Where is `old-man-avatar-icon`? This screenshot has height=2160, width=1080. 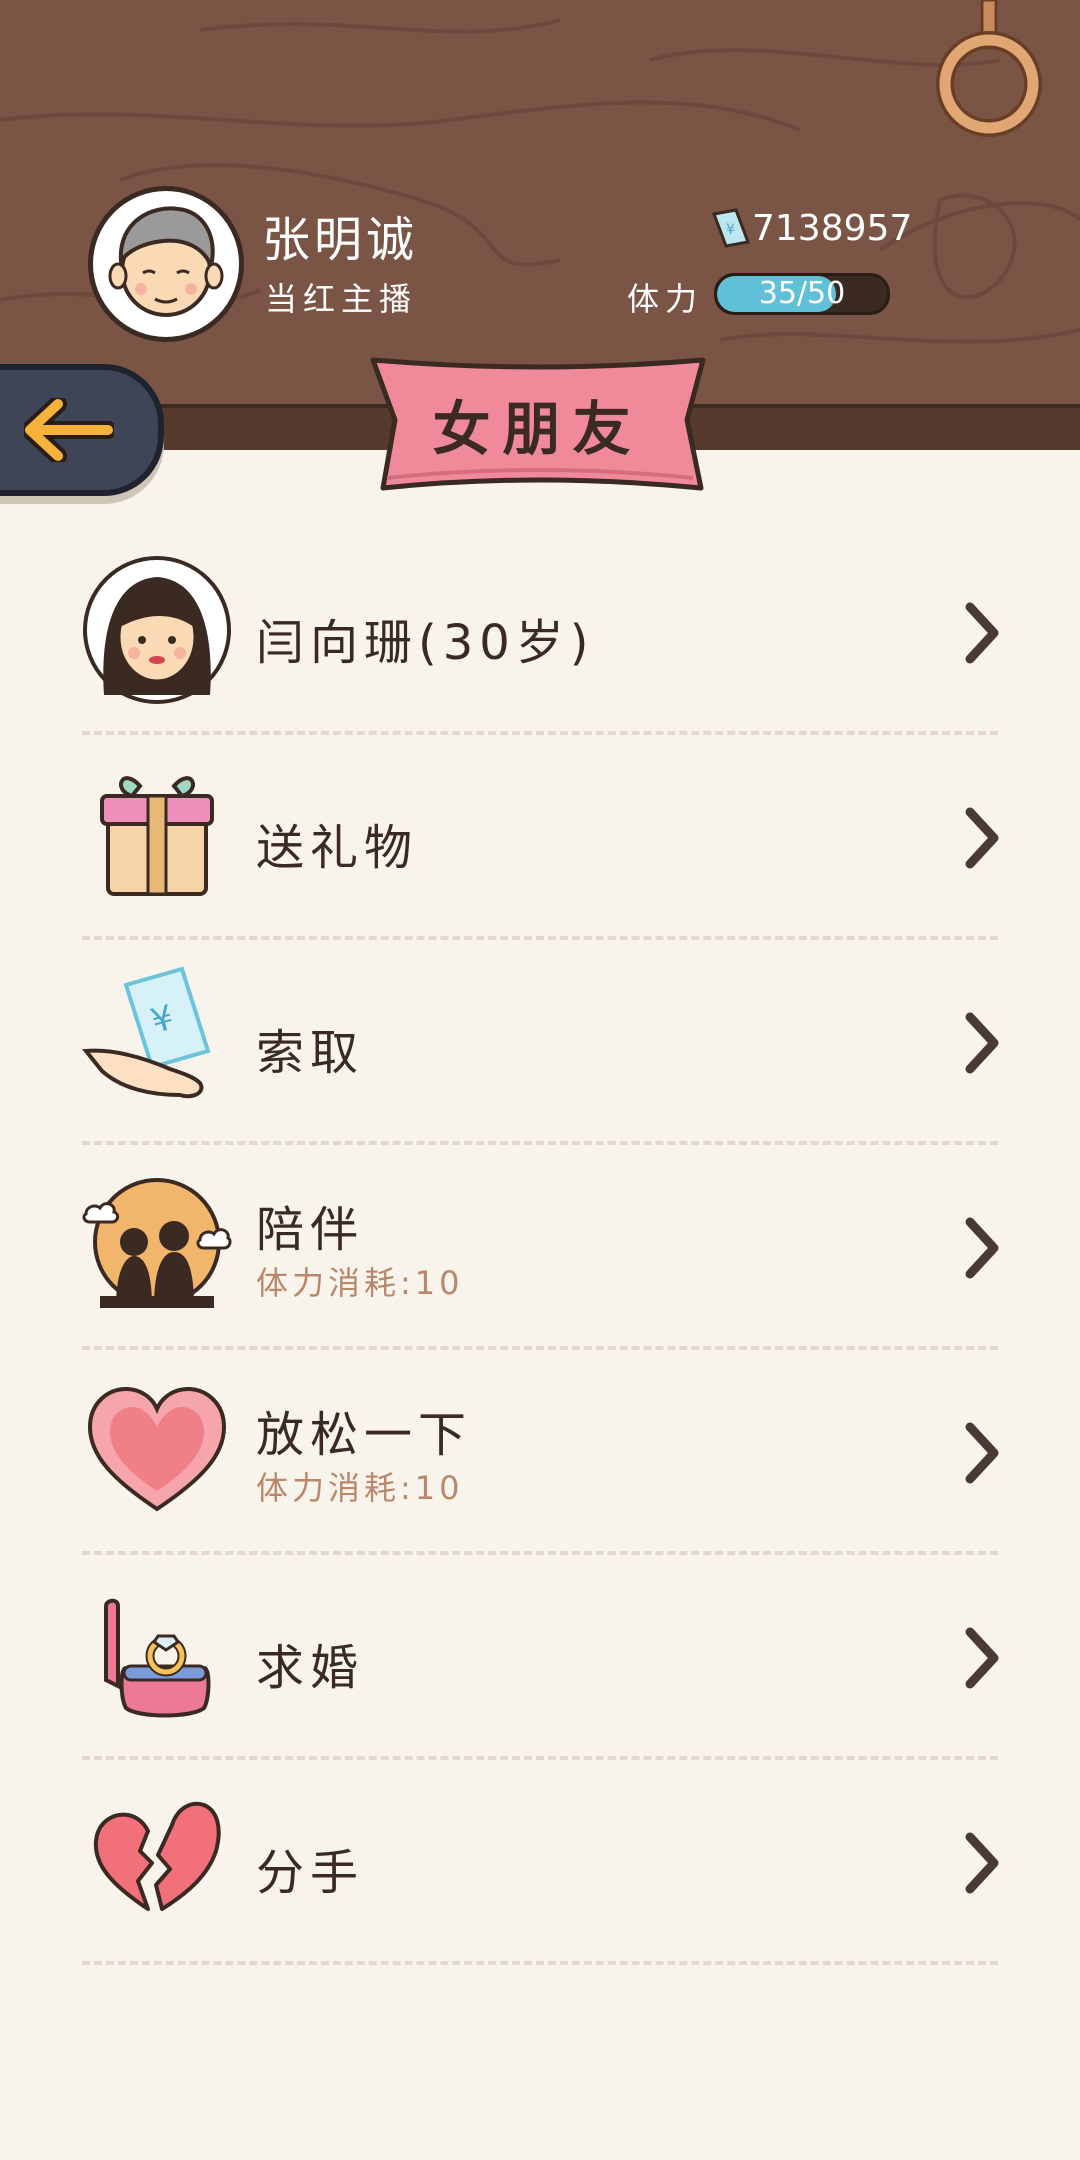
old-man-avatar-icon is located at coordinates (166, 261).